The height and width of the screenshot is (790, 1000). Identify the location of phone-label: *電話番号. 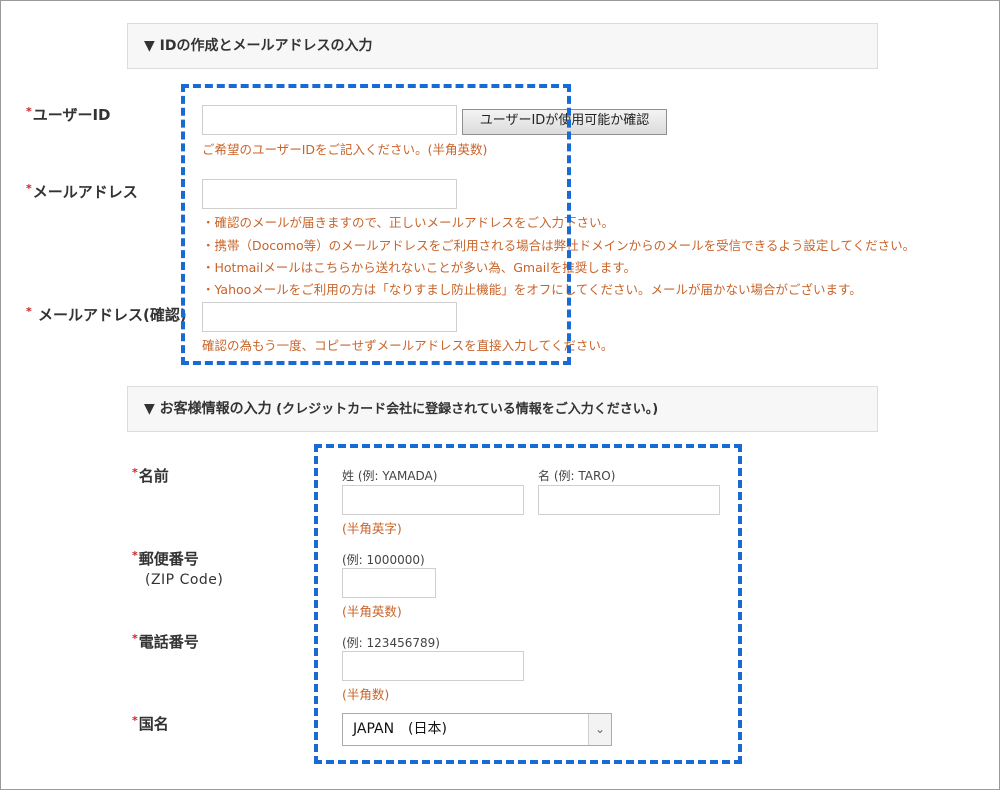
(165, 641).